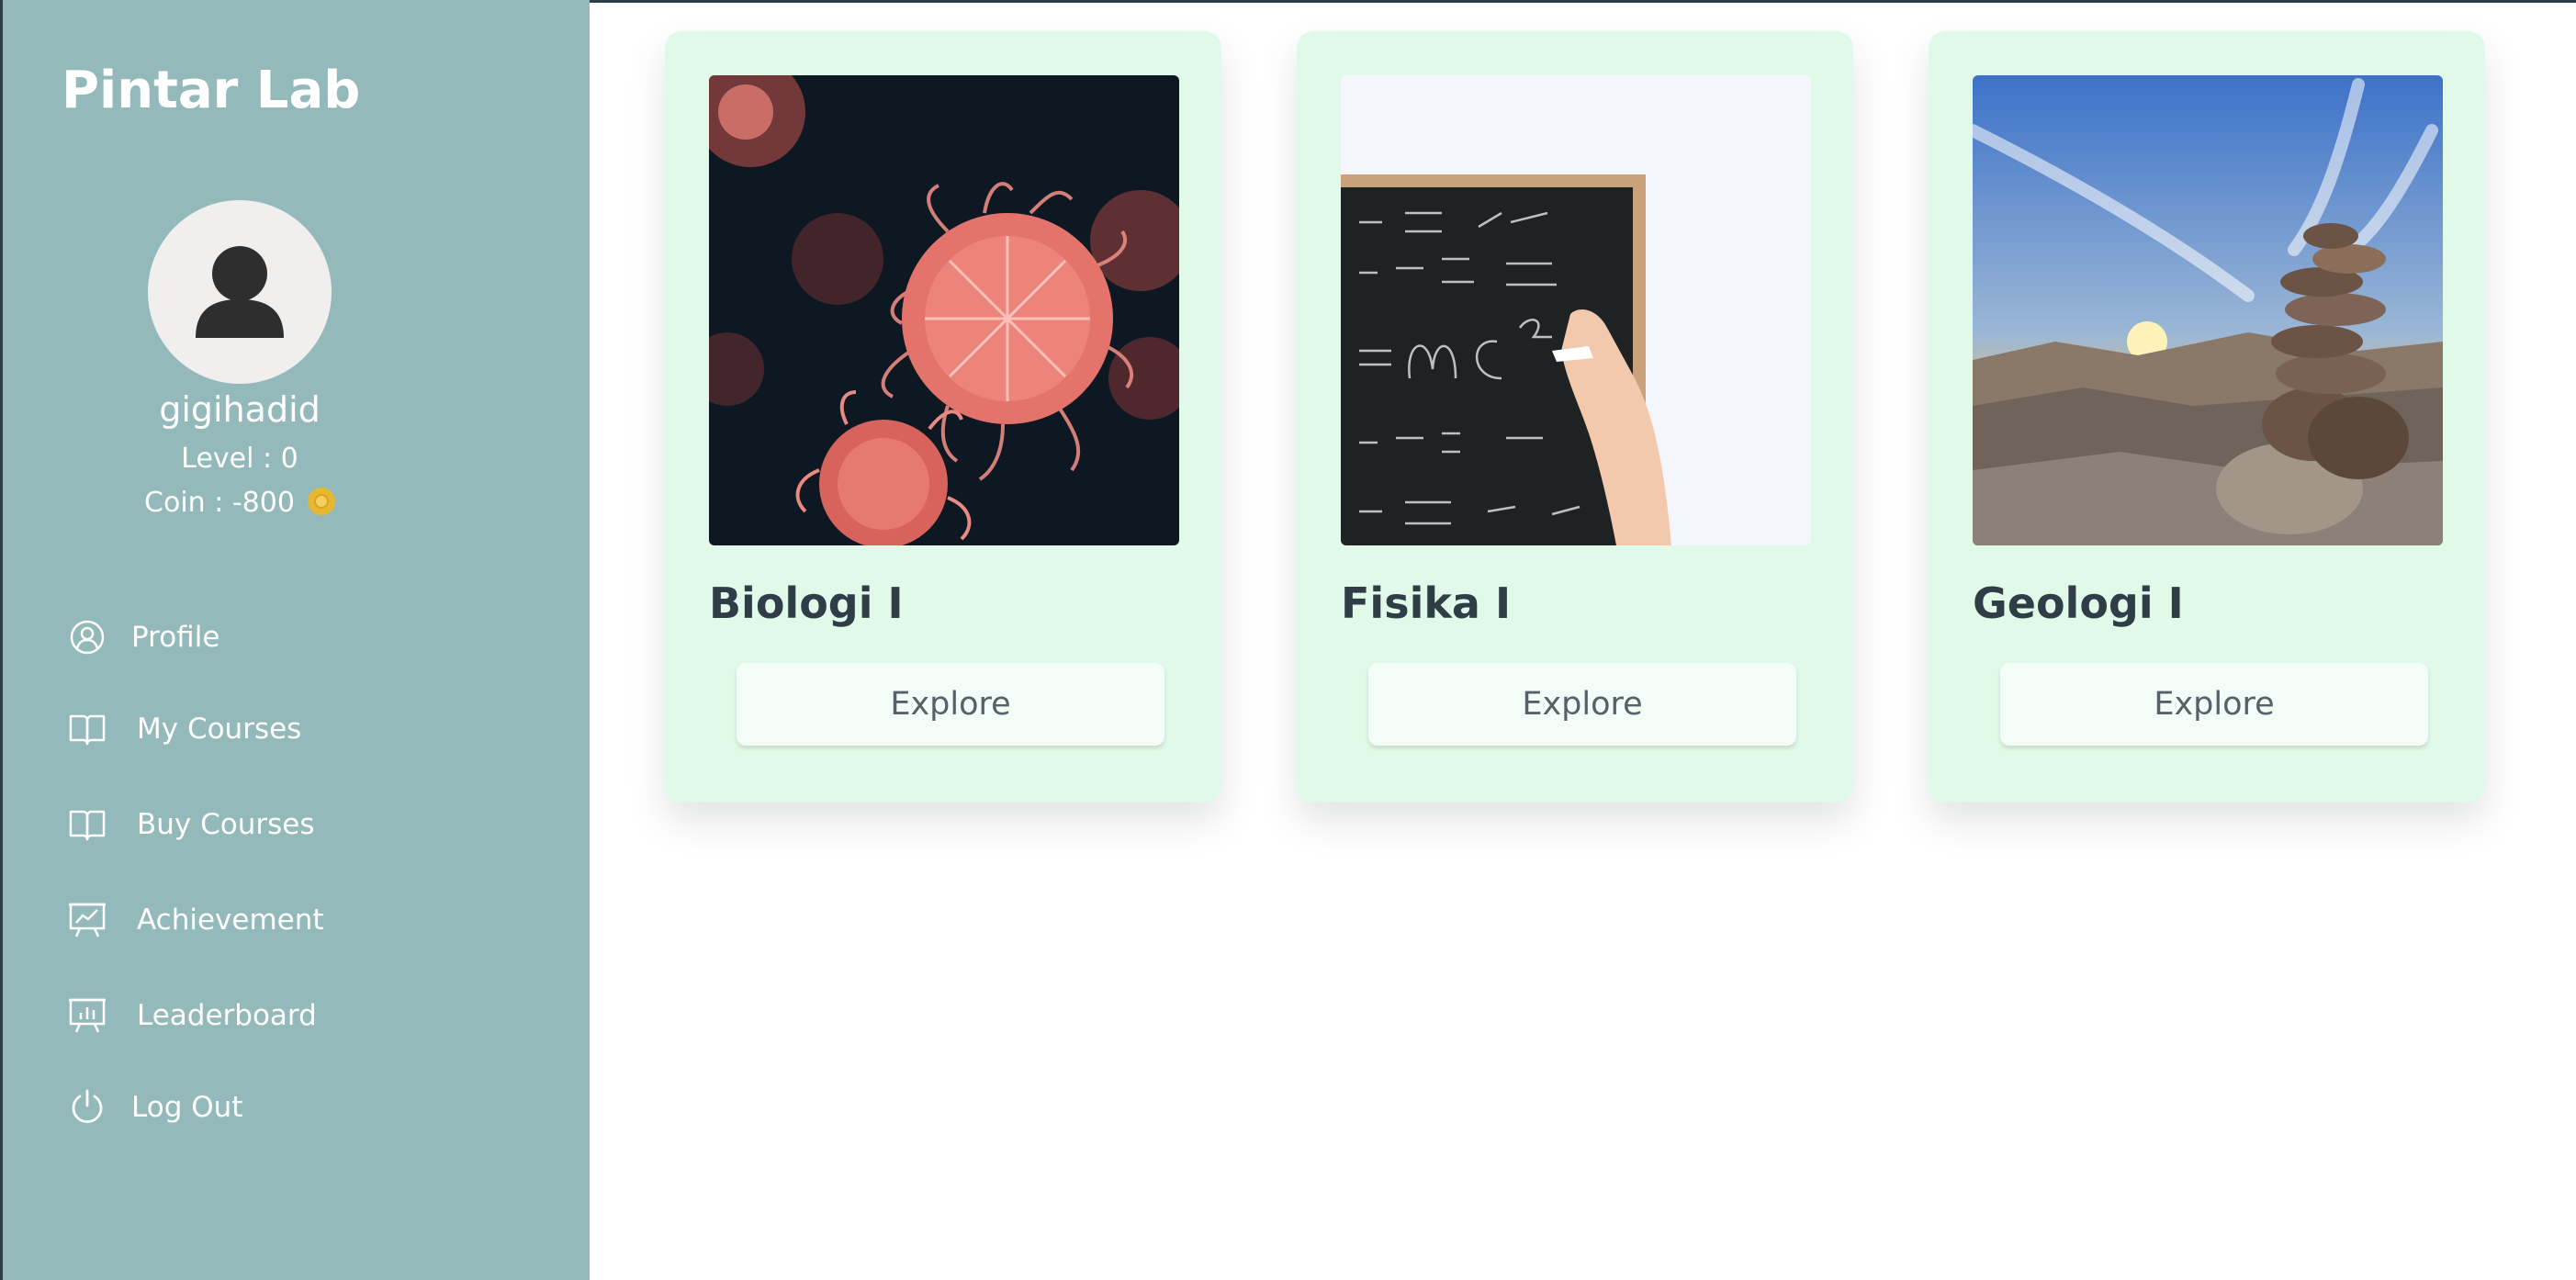 The height and width of the screenshot is (1280, 2576). Describe the element at coordinates (219, 729) in the screenshot. I see `sidebar-item-label: My Courses` at that location.